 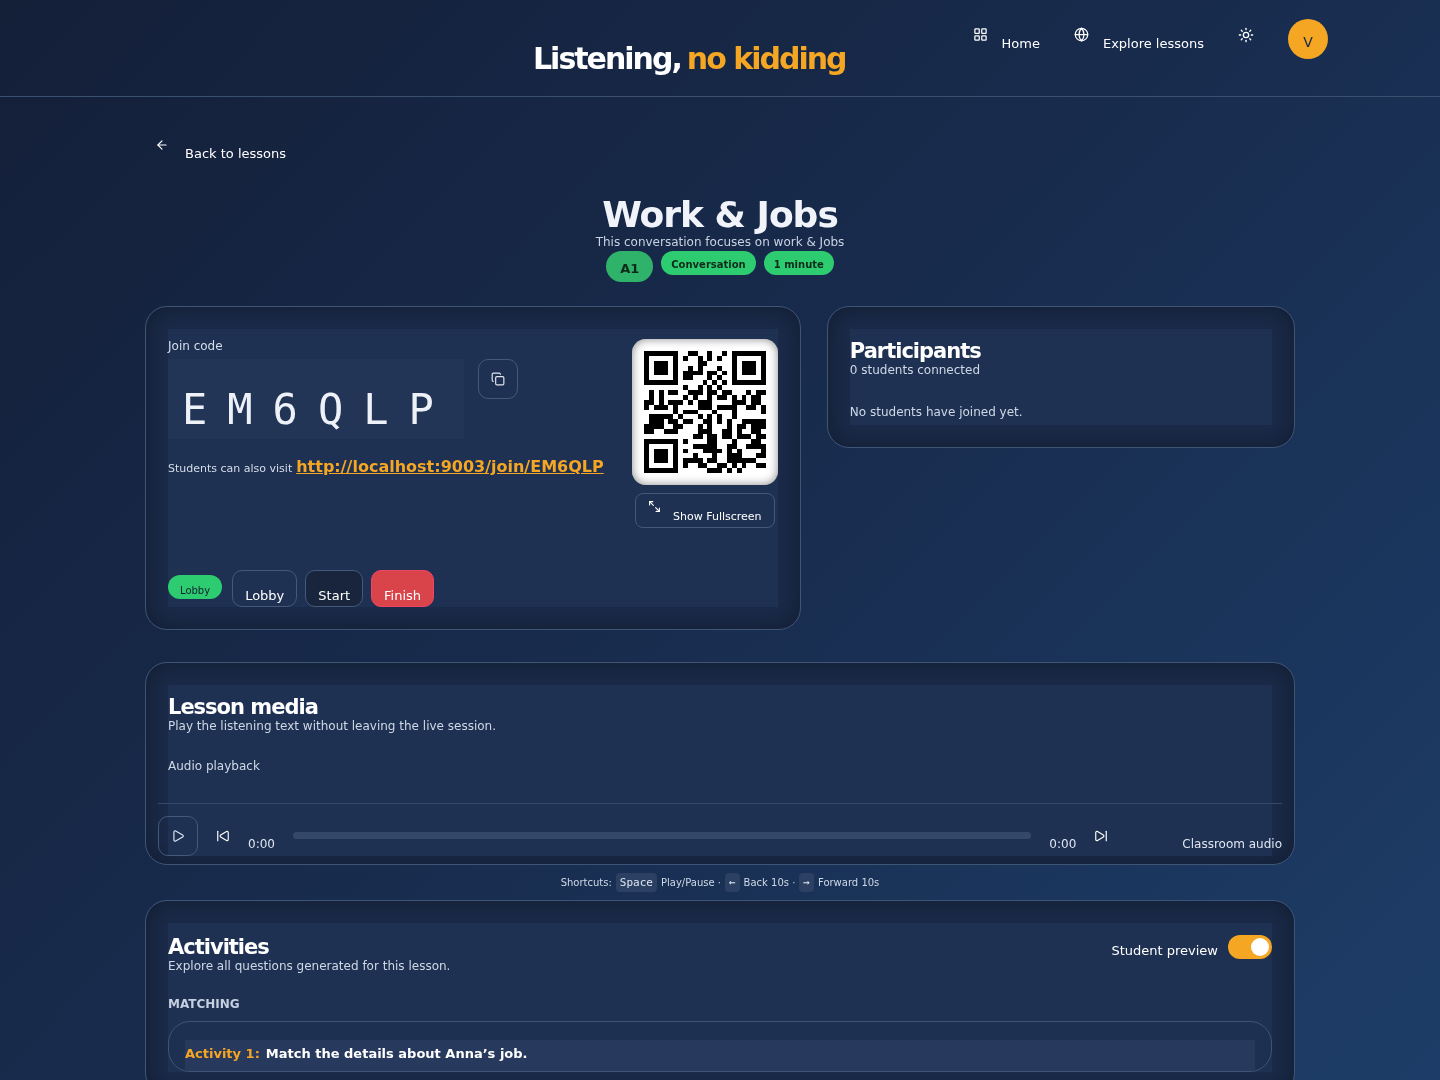 What do you see at coordinates (720, 241) in the screenshot?
I see `lesson-description: This conversation focuses on work & Jobs` at bounding box center [720, 241].